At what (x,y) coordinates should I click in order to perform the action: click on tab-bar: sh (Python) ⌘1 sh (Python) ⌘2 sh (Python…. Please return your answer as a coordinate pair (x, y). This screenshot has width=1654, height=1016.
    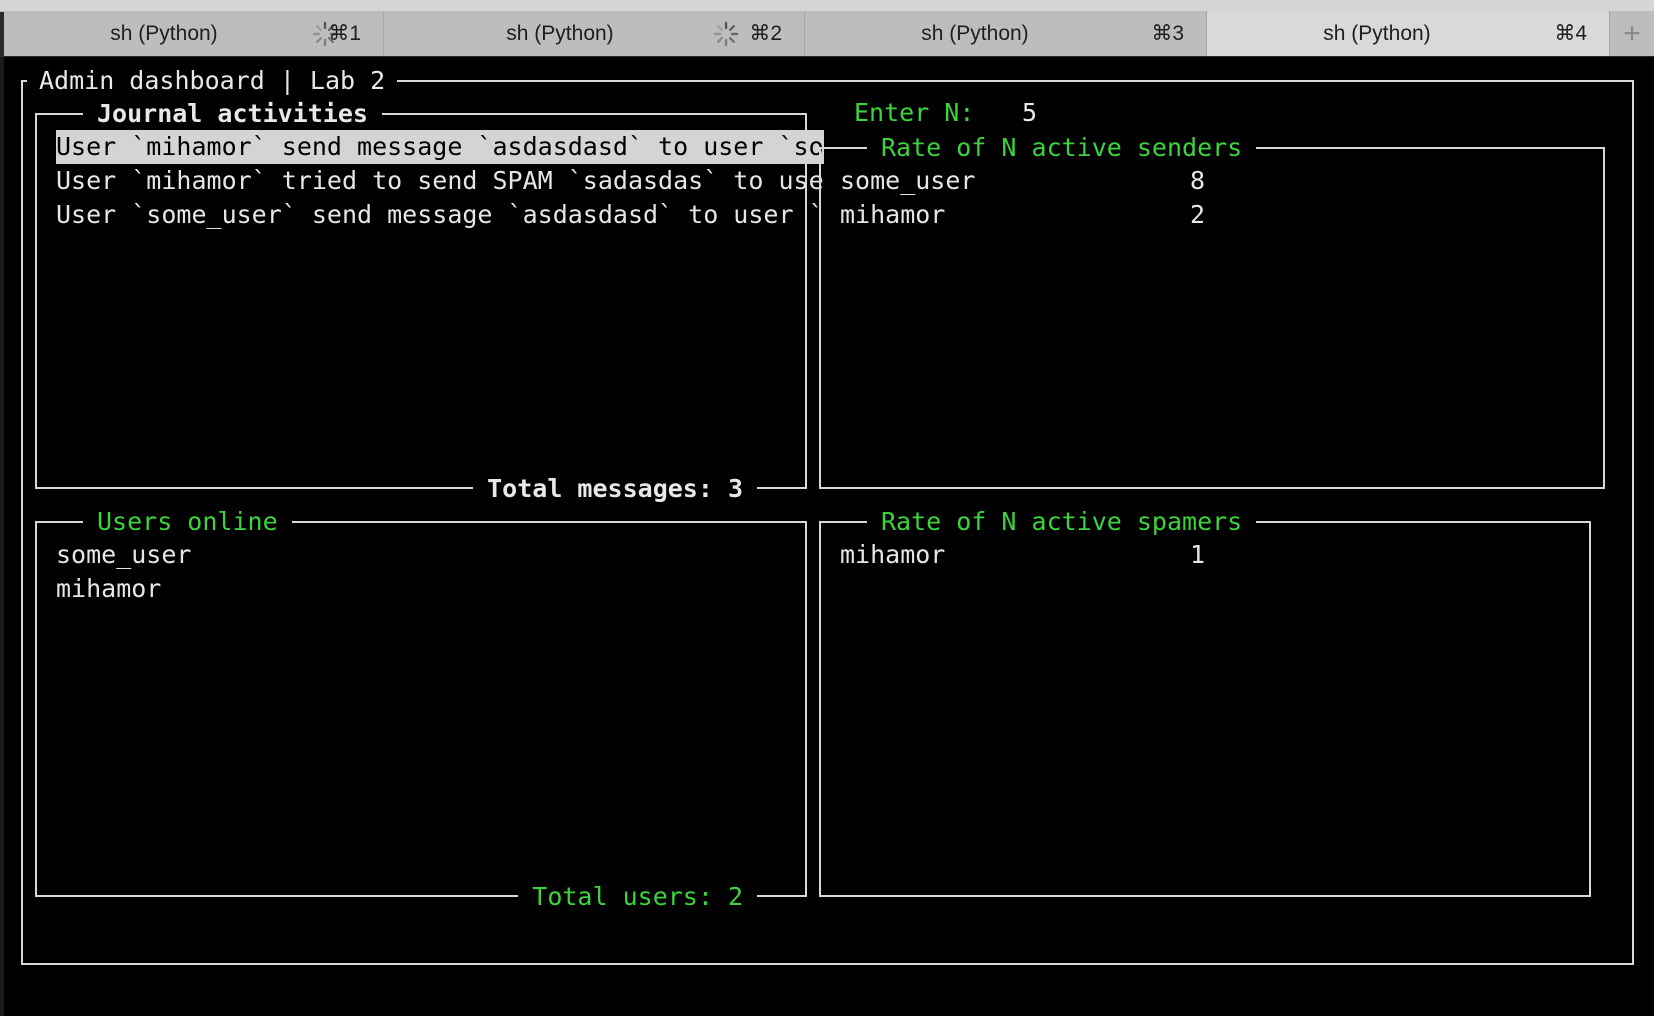
    Looking at the image, I should click on (827, 28).